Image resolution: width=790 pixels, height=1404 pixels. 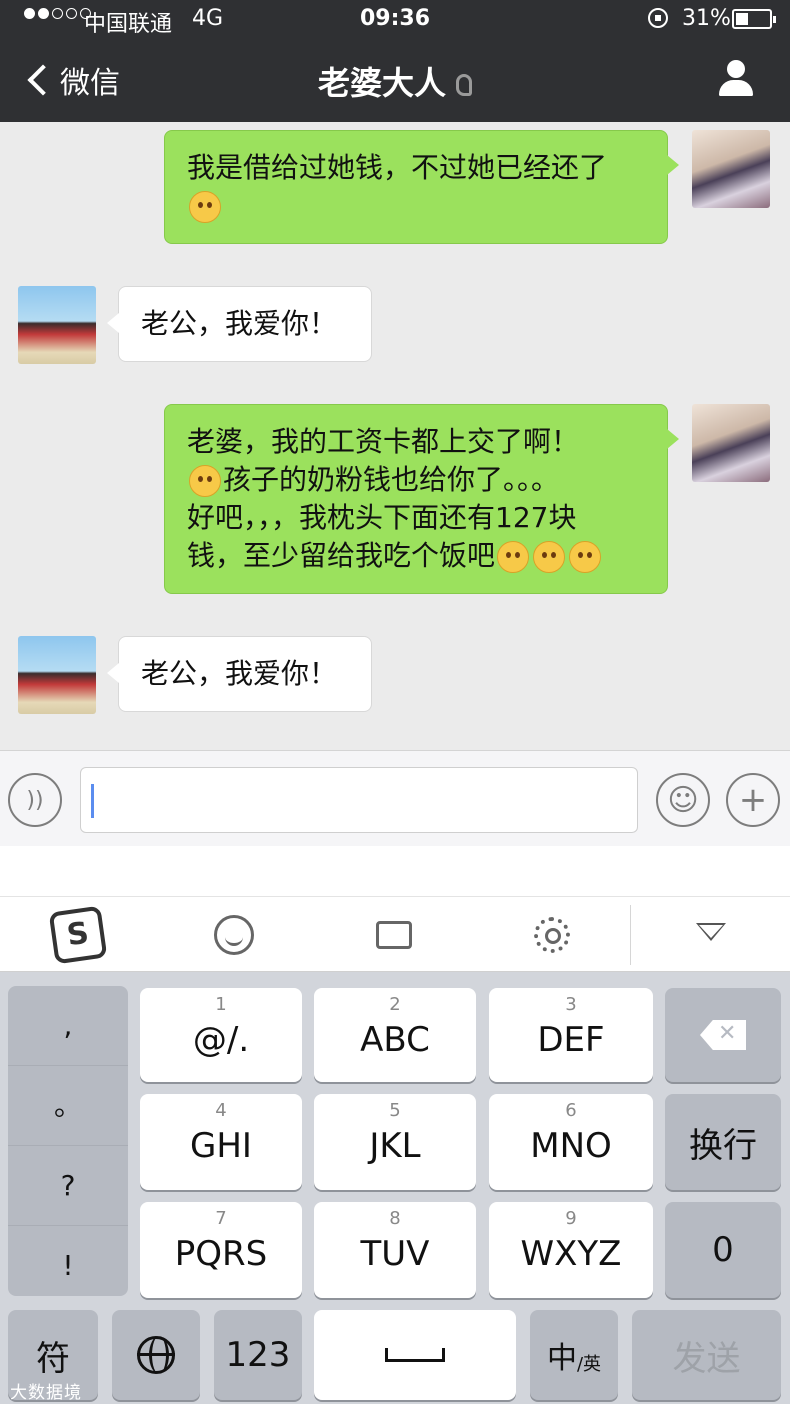 I want to click on punctuation-column: , 。 ? !, so click(x=68, y=1141).